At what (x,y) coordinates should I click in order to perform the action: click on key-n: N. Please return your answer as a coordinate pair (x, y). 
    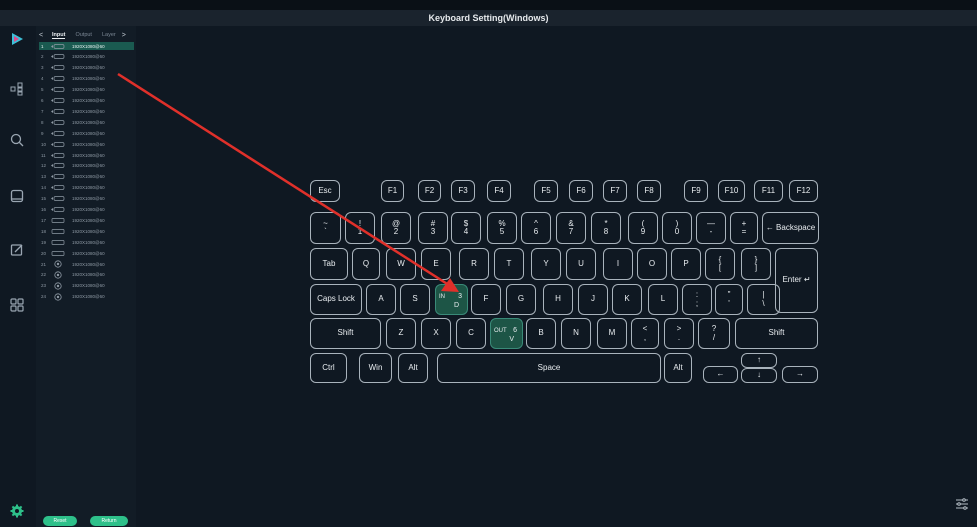
    Looking at the image, I should click on (576, 333).